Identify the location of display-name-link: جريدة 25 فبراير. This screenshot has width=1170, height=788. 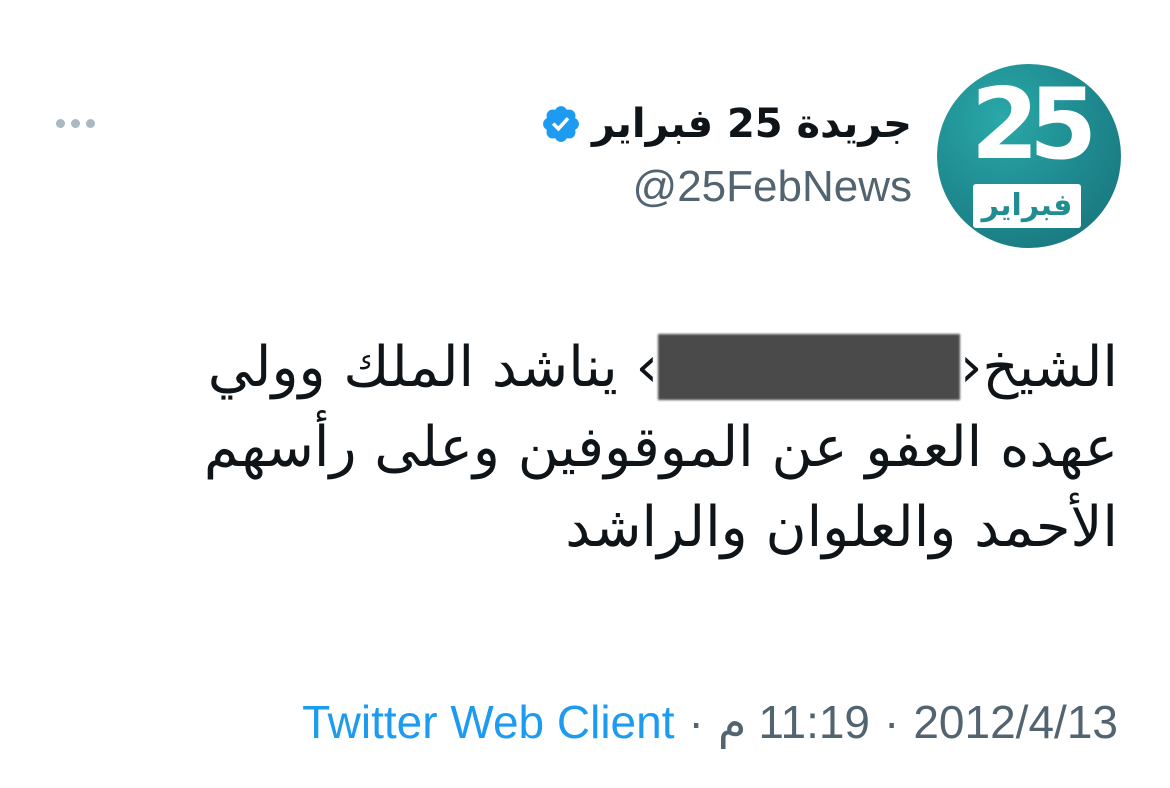
(726, 124).